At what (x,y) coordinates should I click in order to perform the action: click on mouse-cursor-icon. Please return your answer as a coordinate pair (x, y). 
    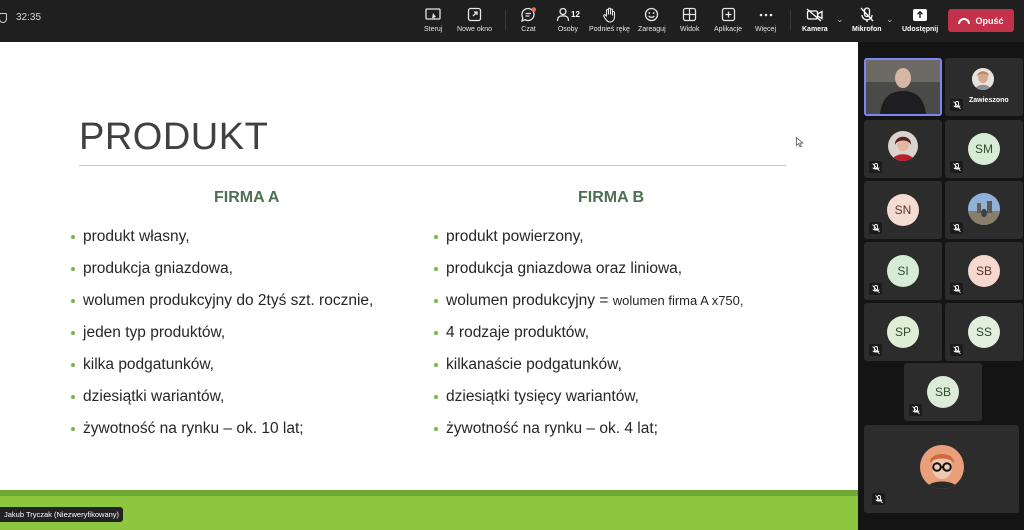
    Looking at the image, I should click on (800, 142).